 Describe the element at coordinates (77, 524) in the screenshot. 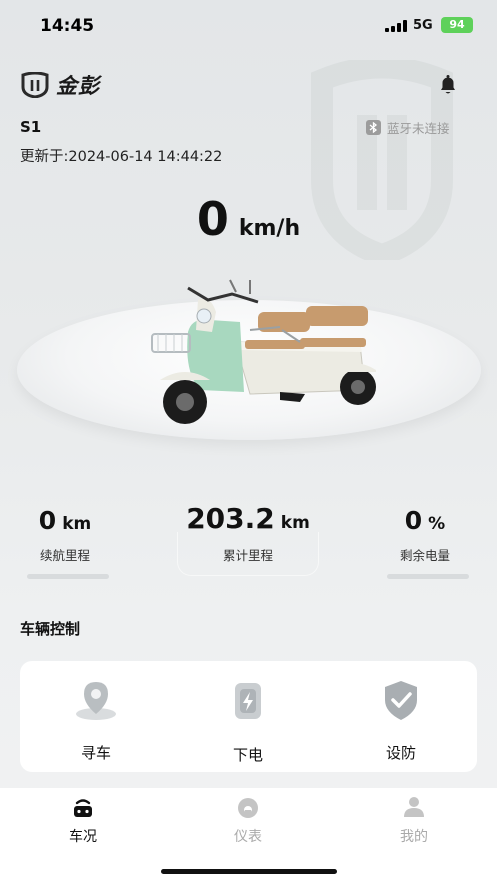

I see `range-unit: km` at that location.